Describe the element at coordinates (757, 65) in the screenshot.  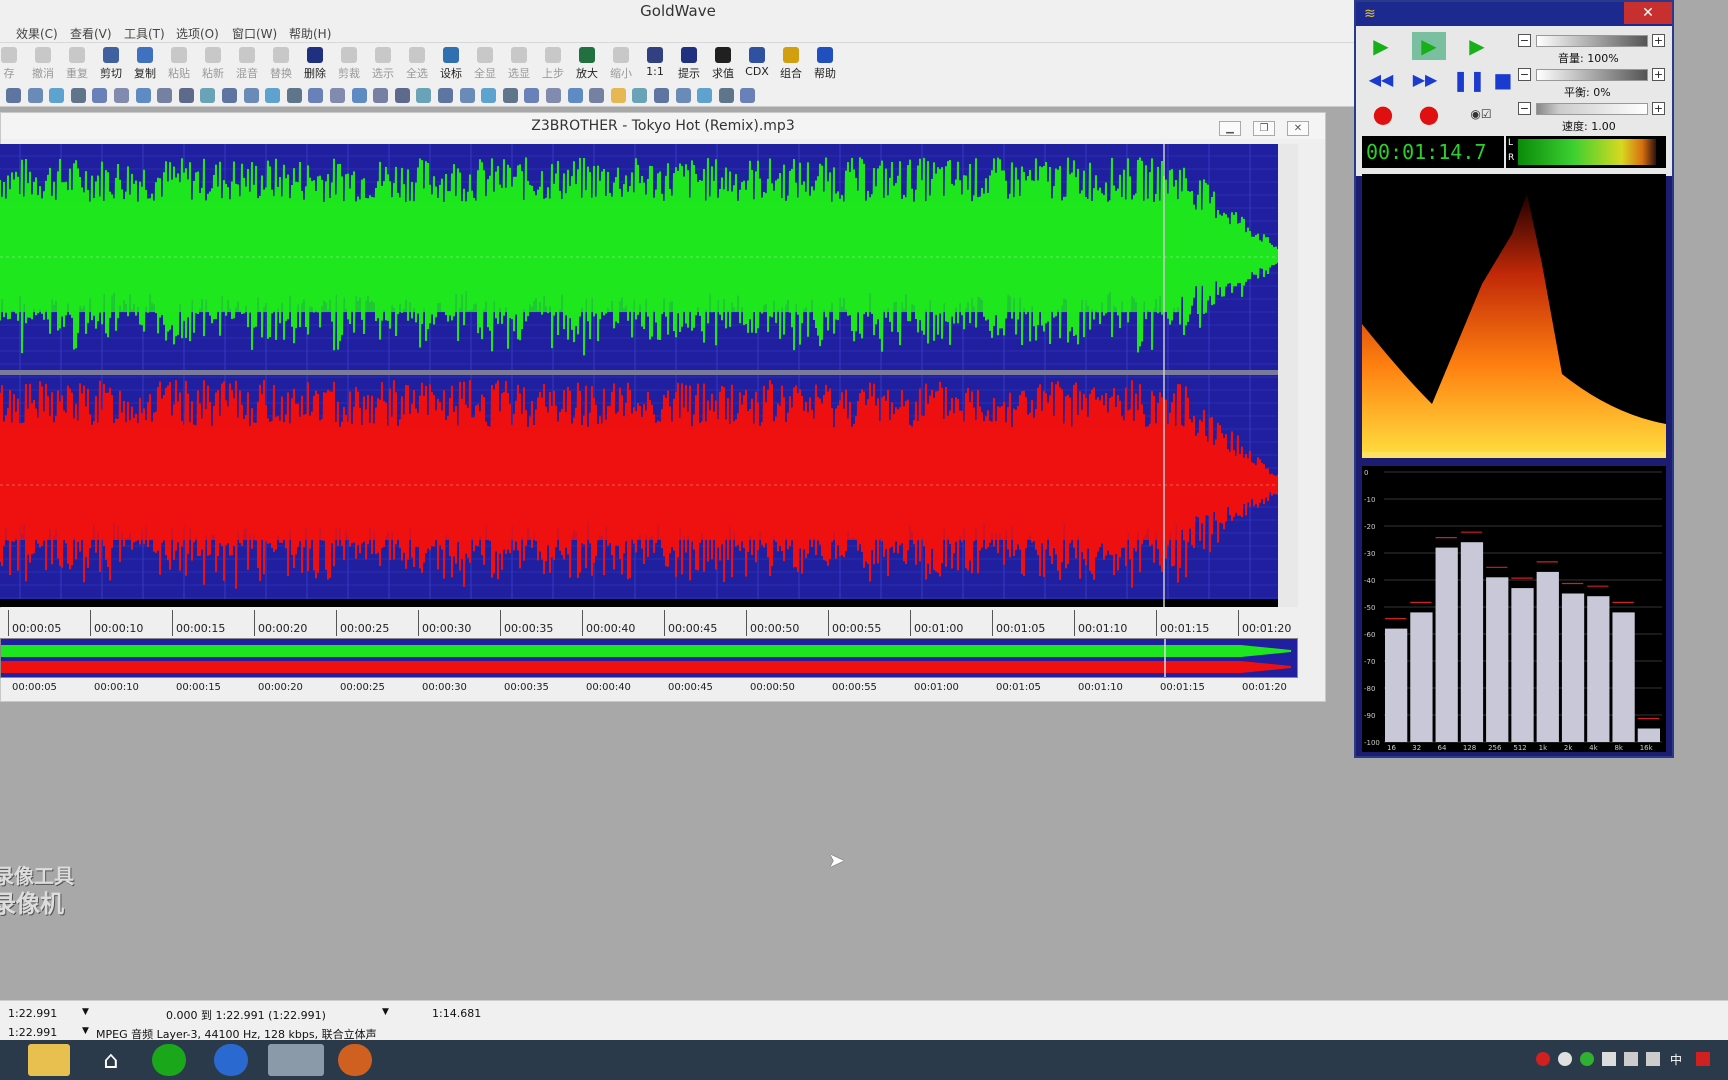
I see `toolbar-cd-extract-button: CDX` at that location.